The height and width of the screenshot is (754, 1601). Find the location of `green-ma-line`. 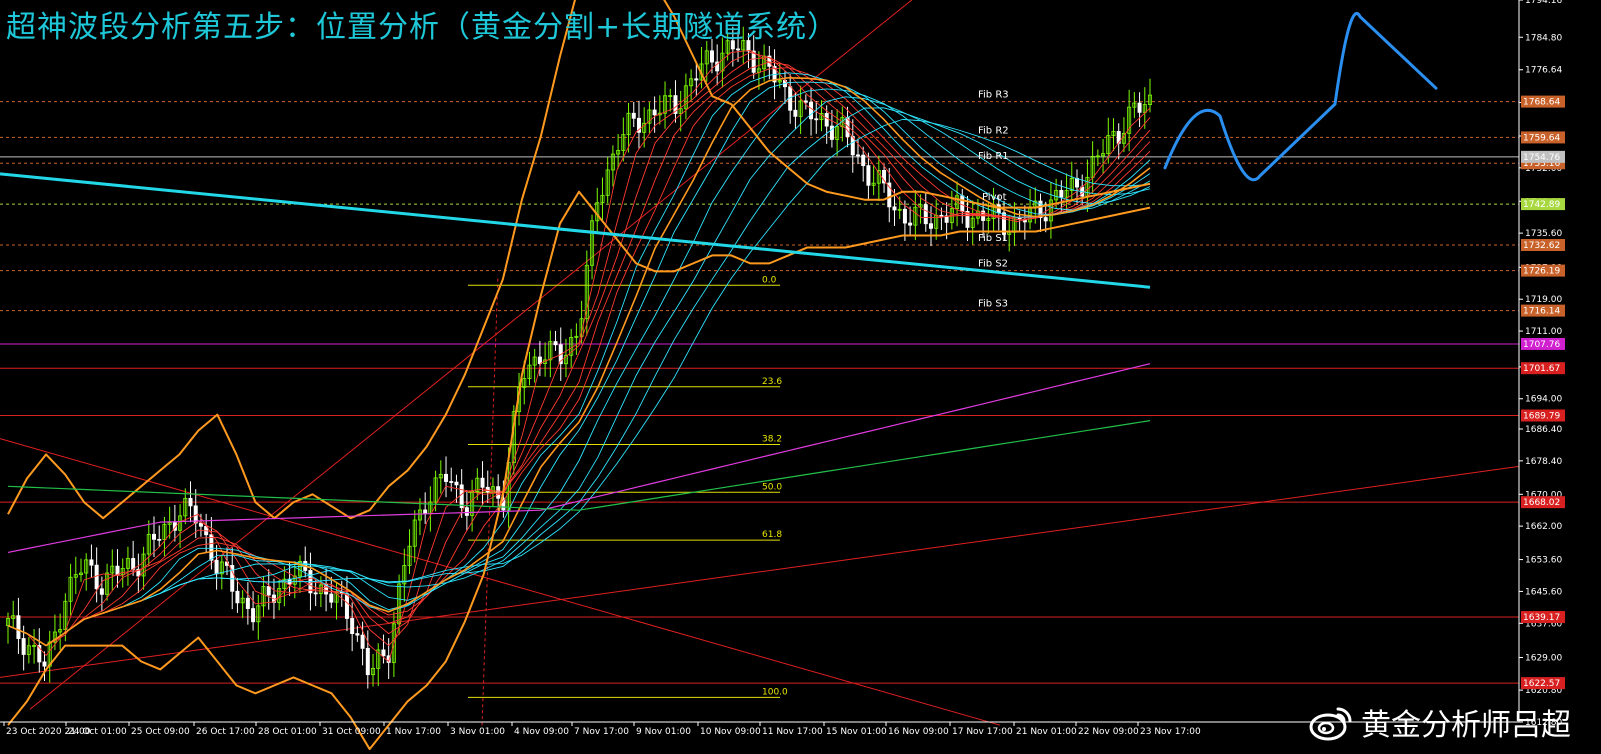

green-ma-line is located at coordinates (579, 465).